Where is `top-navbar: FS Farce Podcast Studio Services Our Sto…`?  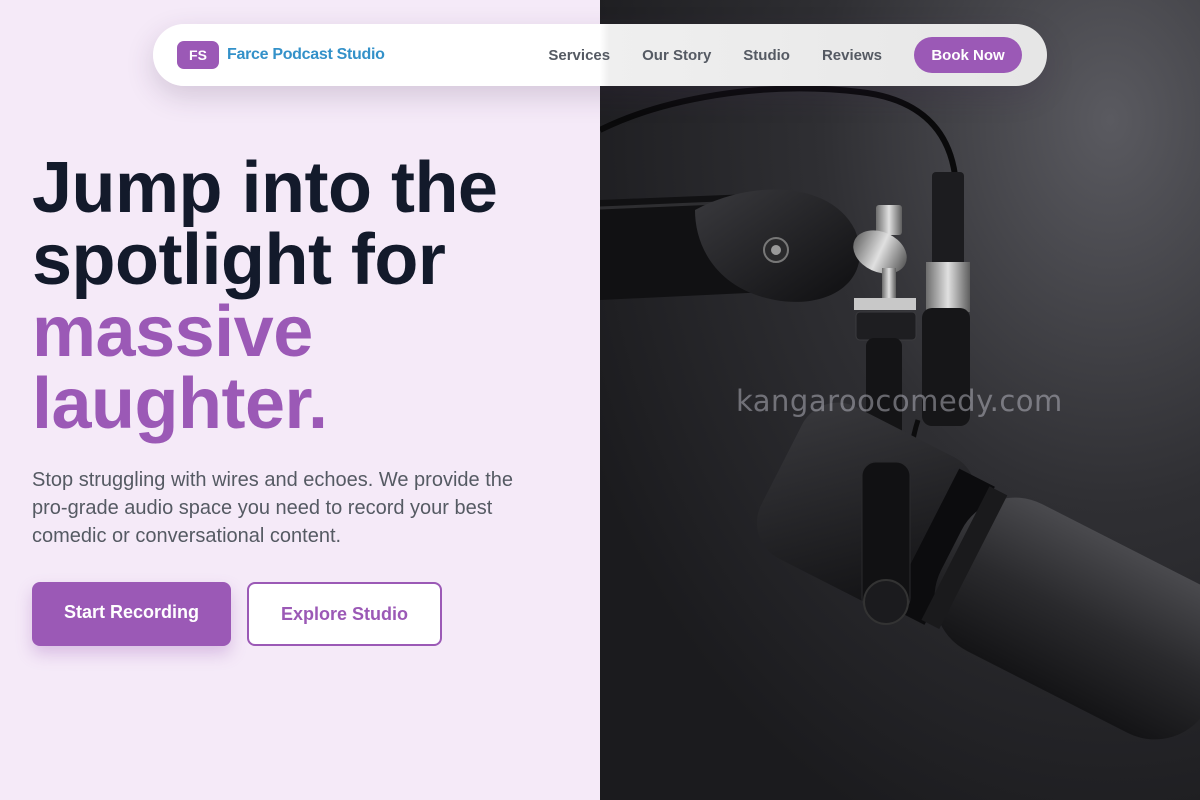 top-navbar: FS Farce Podcast Studio Services Our Sto… is located at coordinates (600, 55).